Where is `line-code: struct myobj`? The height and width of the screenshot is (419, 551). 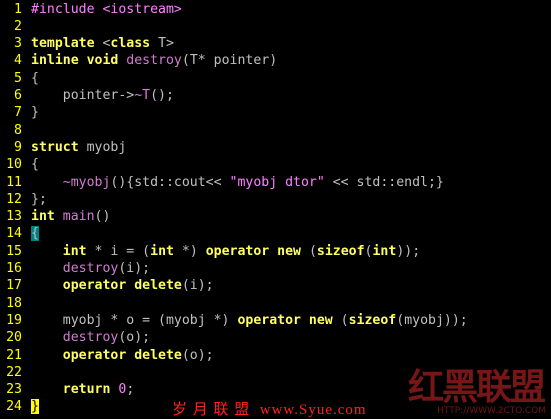 line-code: struct myobj is located at coordinates (78, 147).